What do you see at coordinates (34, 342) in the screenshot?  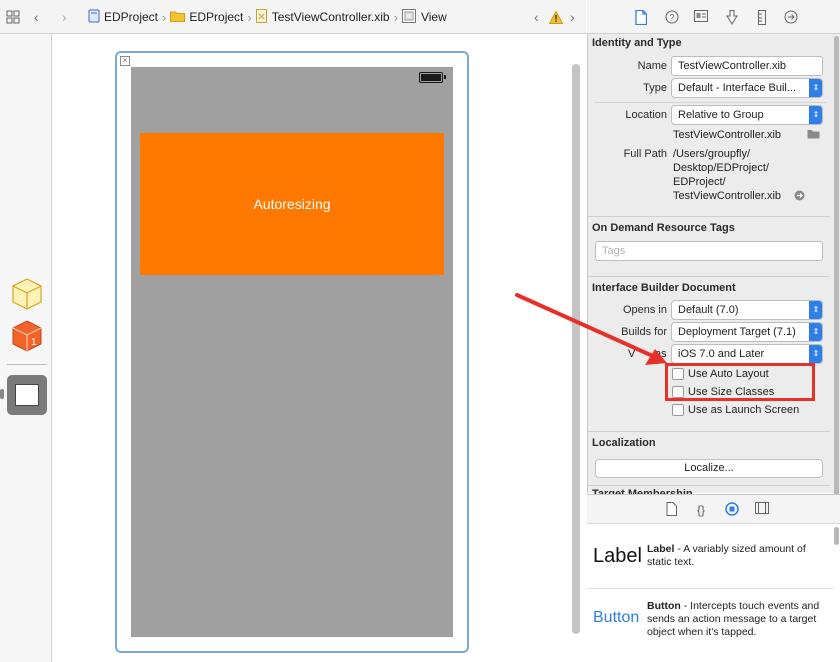 I see `svg-text: 1` at bounding box center [34, 342].